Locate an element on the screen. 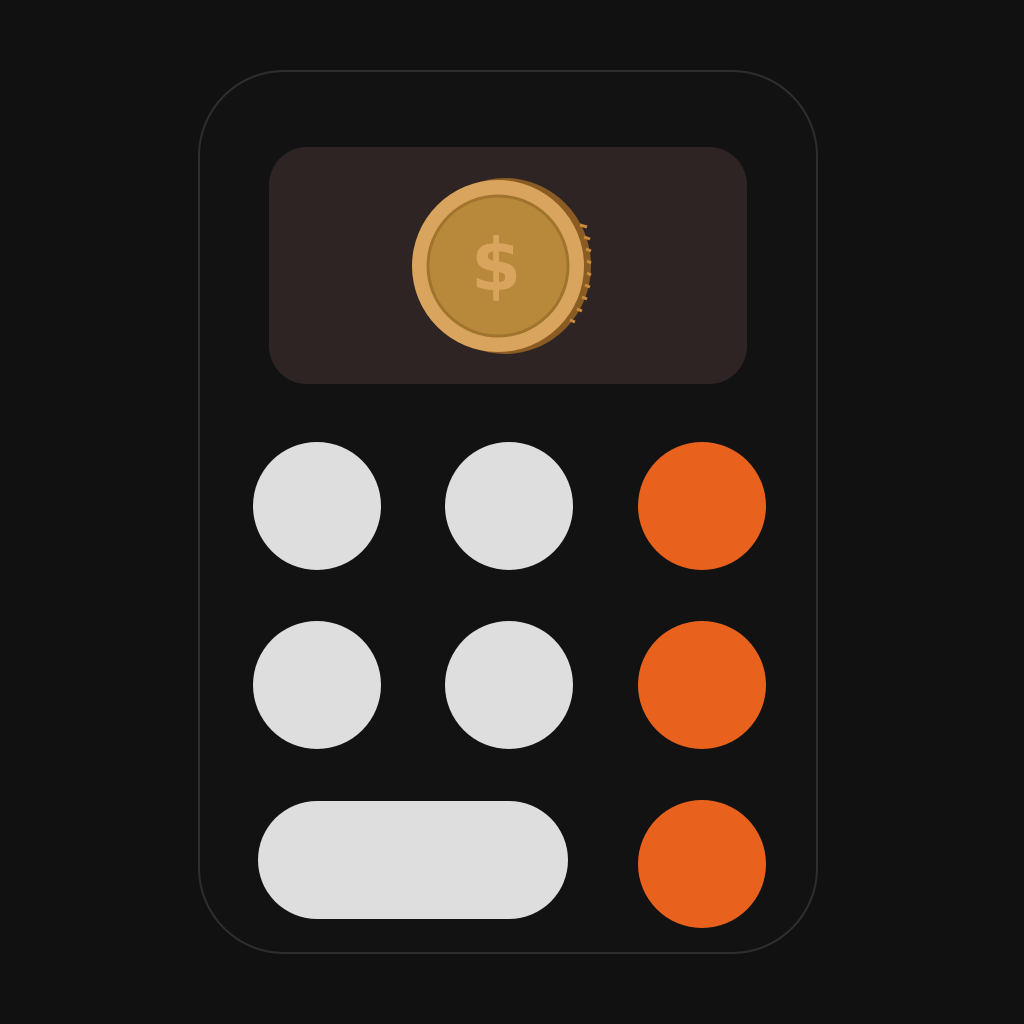  dollar-coin-icon: $ is located at coordinates (501, 266).